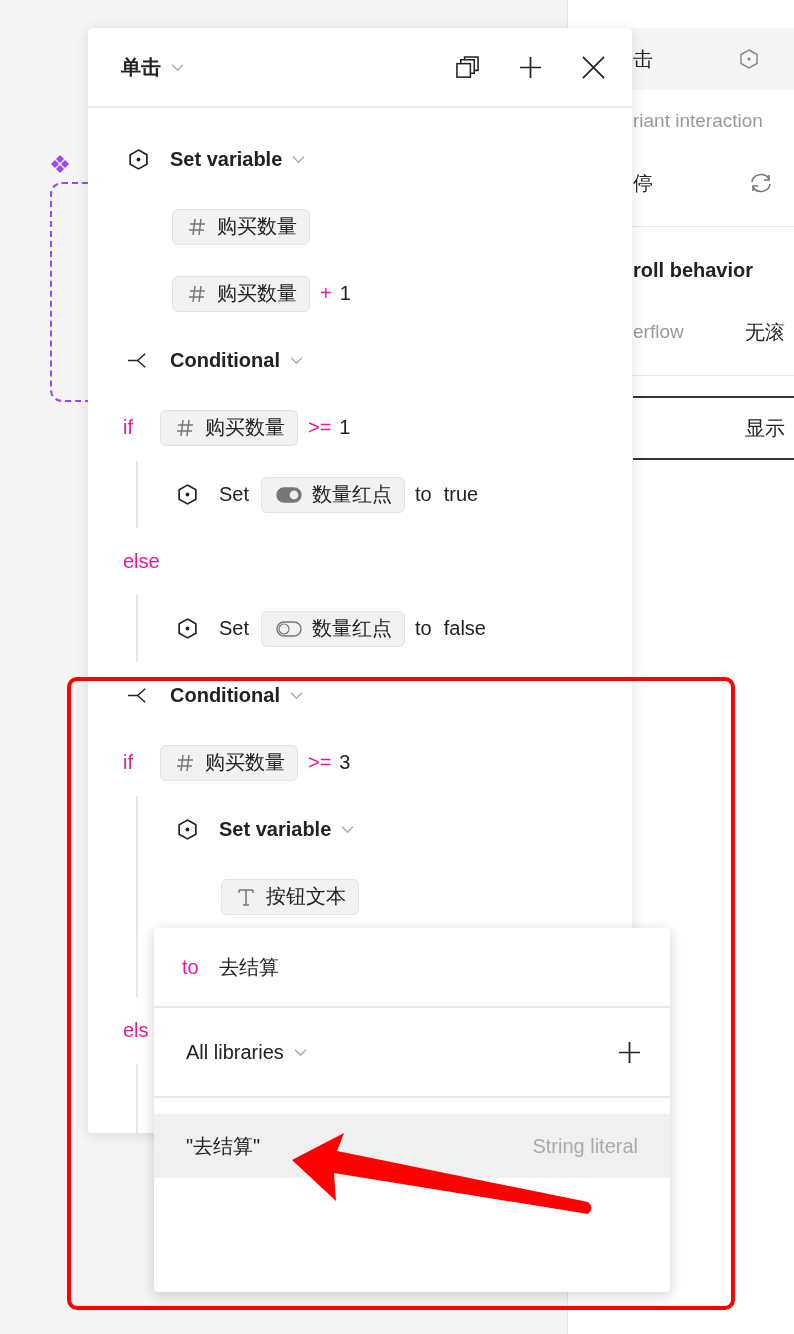 This screenshot has height=1334, width=794. Describe the element at coordinates (659, 332) in the screenshot. I see `overflow-label: erflow` at that location.